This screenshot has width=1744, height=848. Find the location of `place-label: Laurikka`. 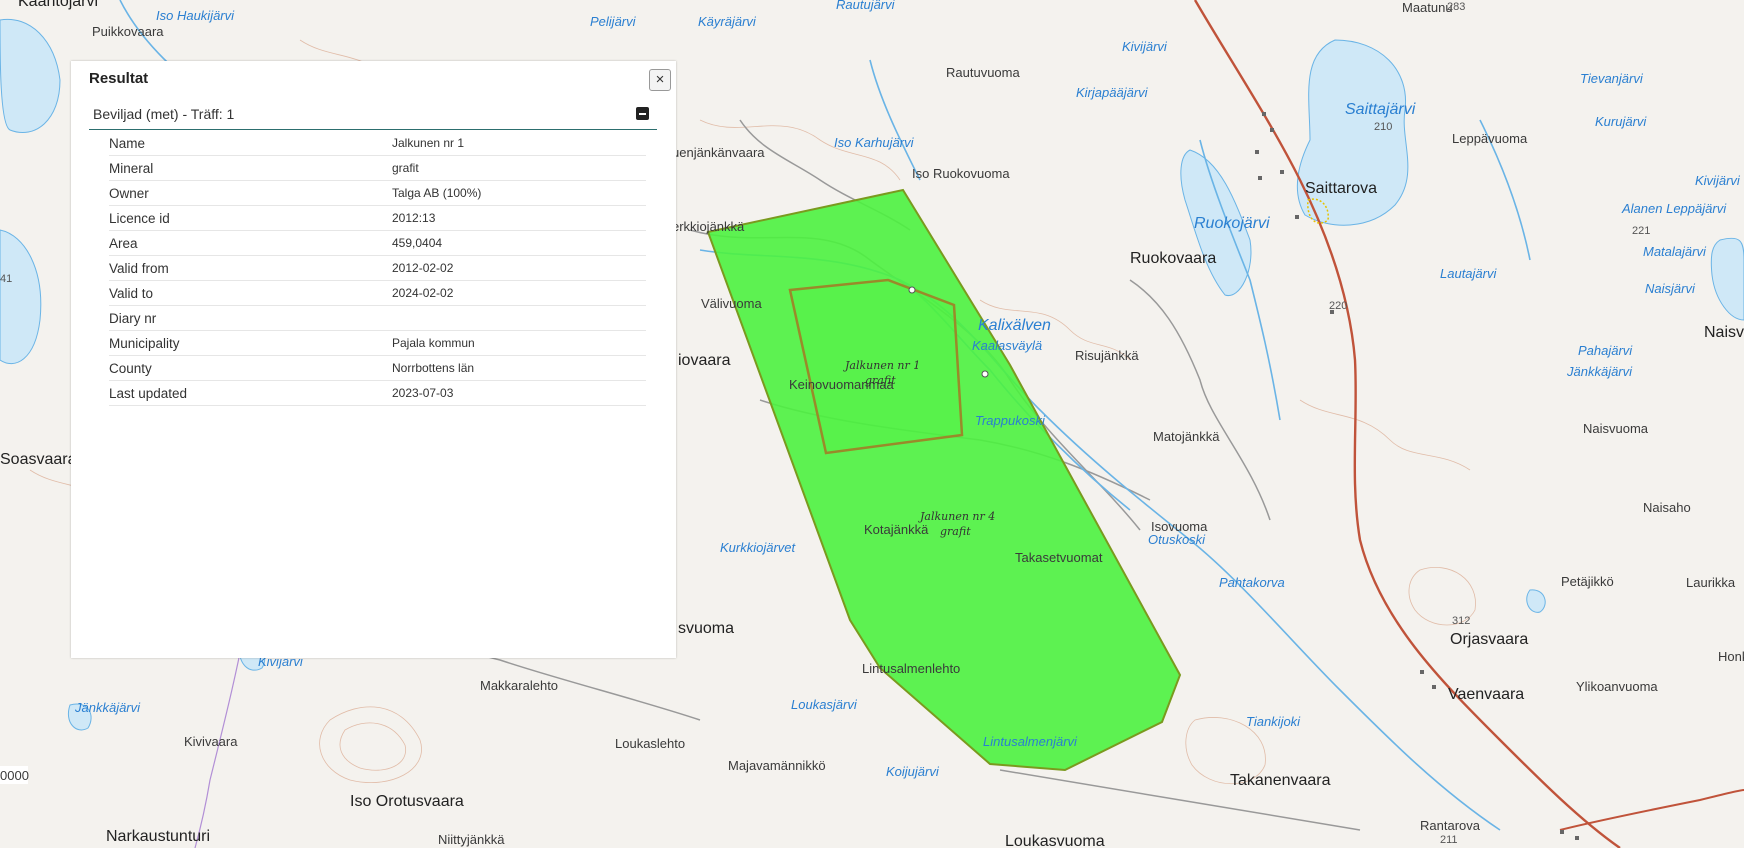

place-label: Laurikka is located at coordinates (1711, 582).